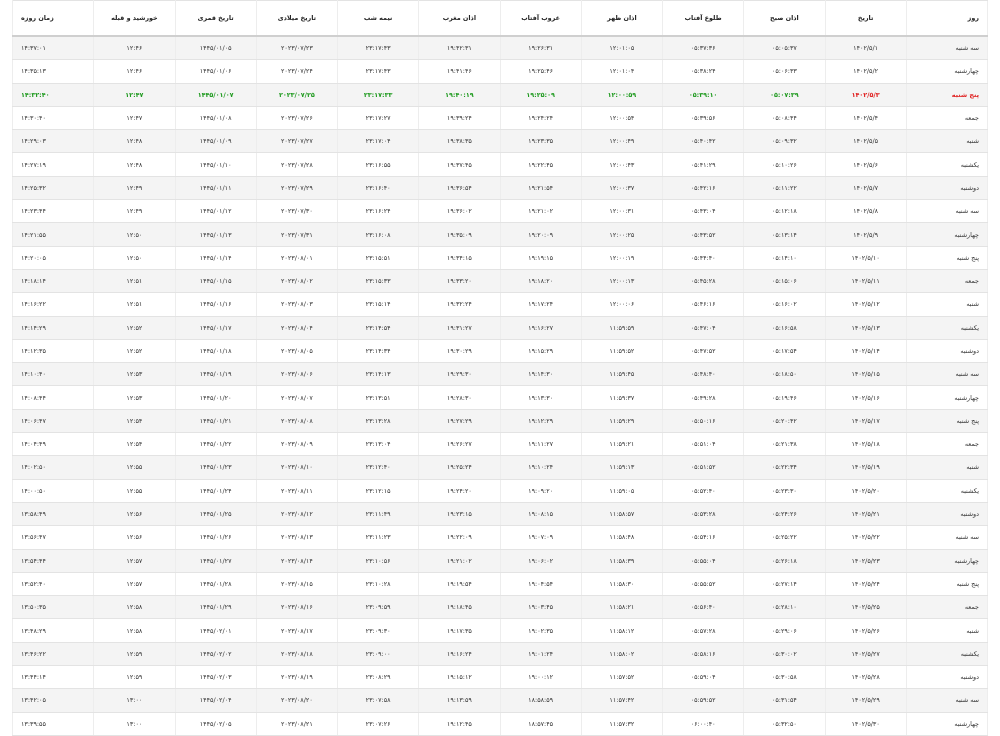  Describe the element at coordinates (378, 467) in the screenshot. I see `cell-midnight: ۲۳:۱۲:۴۰` at that location.